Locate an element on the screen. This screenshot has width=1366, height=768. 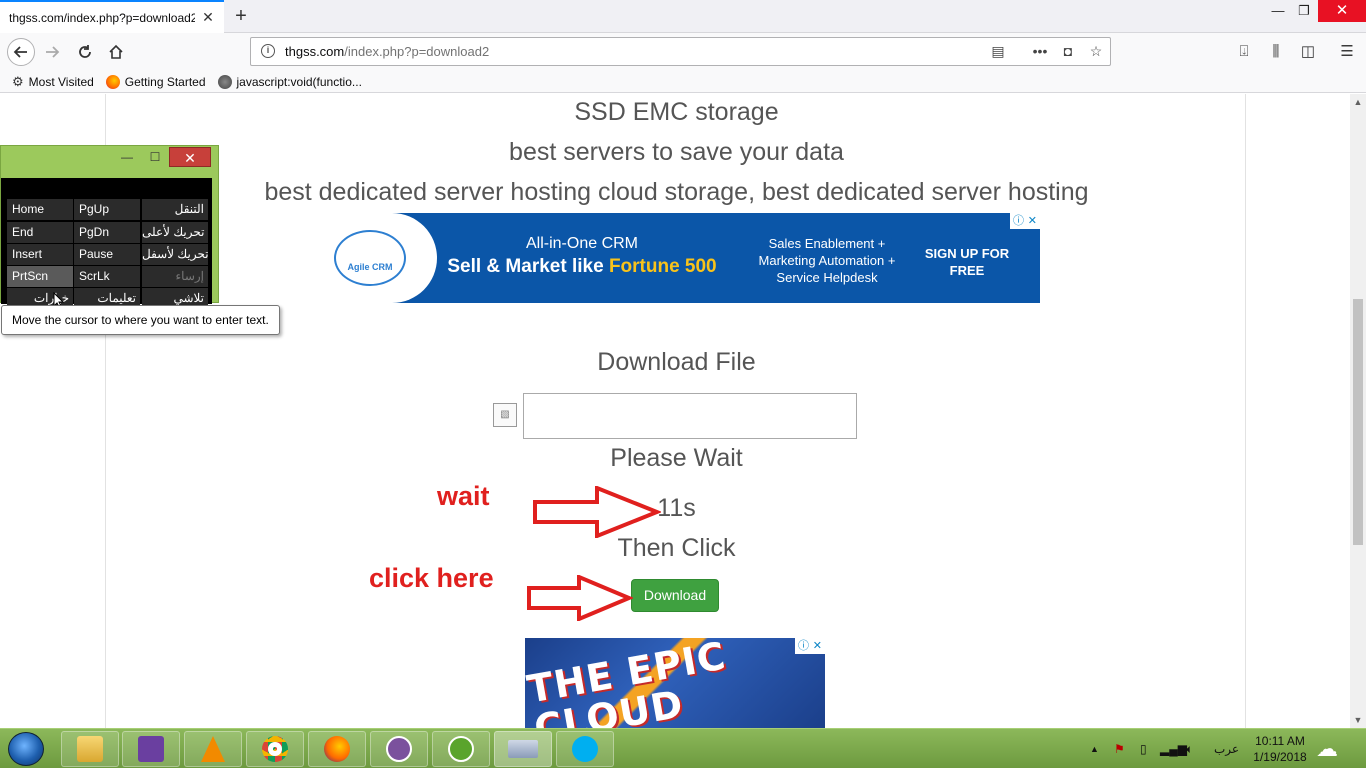
reader-view-icon: ▤ is located at coordinates (998, 51).